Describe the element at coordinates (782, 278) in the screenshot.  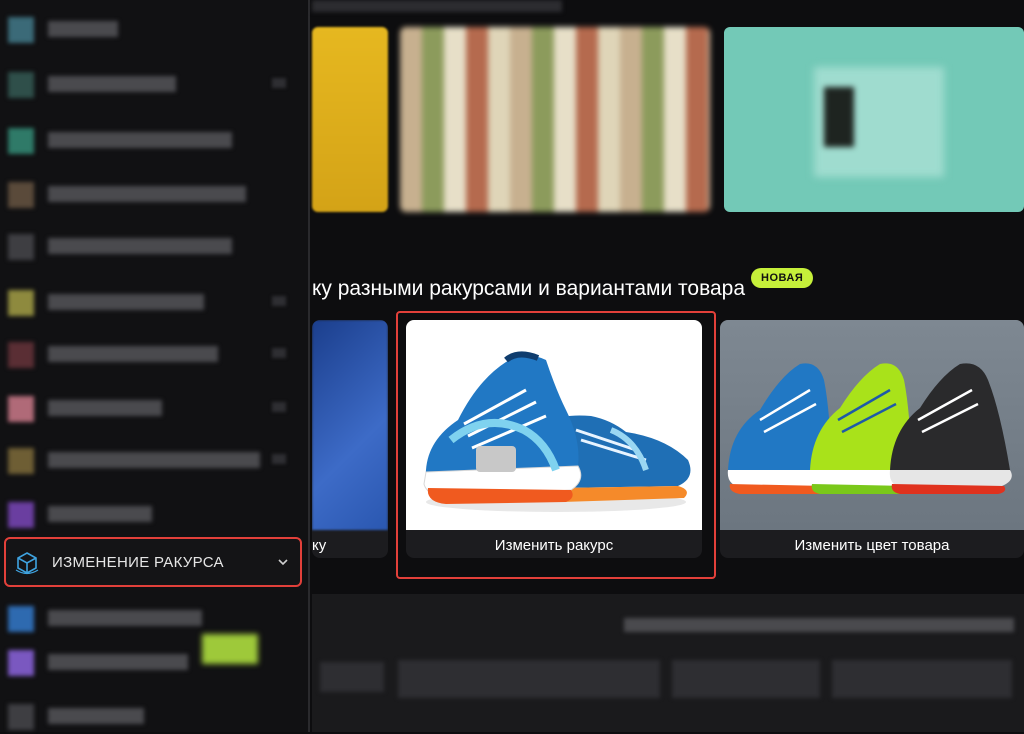
I see `new-badge: НОВАЯ` at that location.